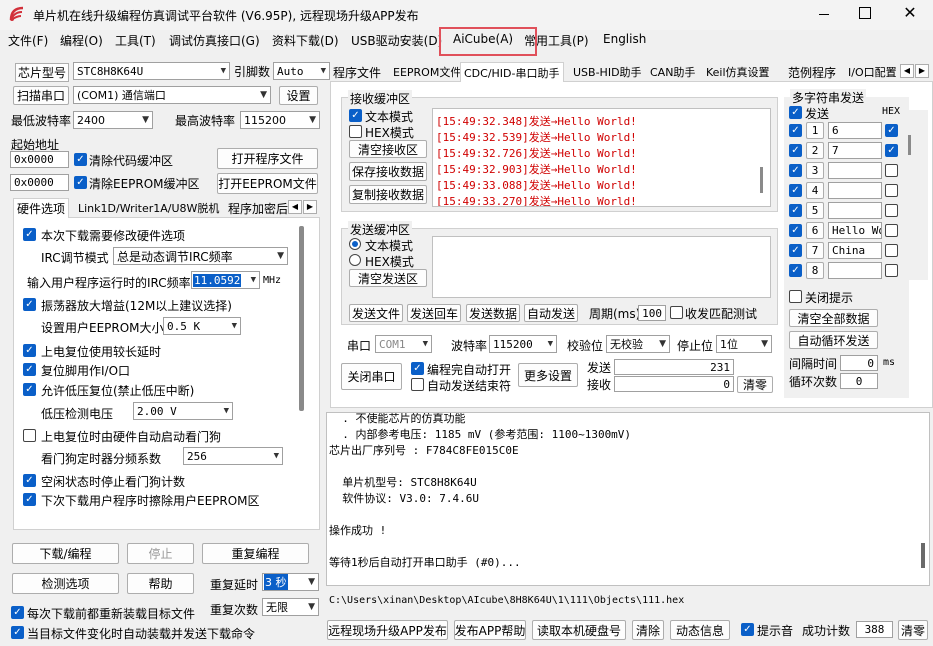 Image resolution: width=933 pixels, height=646 pixels. Describe the element at coordinates (17, 612) in the screenshot. I see `reload-each-checkbox: ✓` at that location.